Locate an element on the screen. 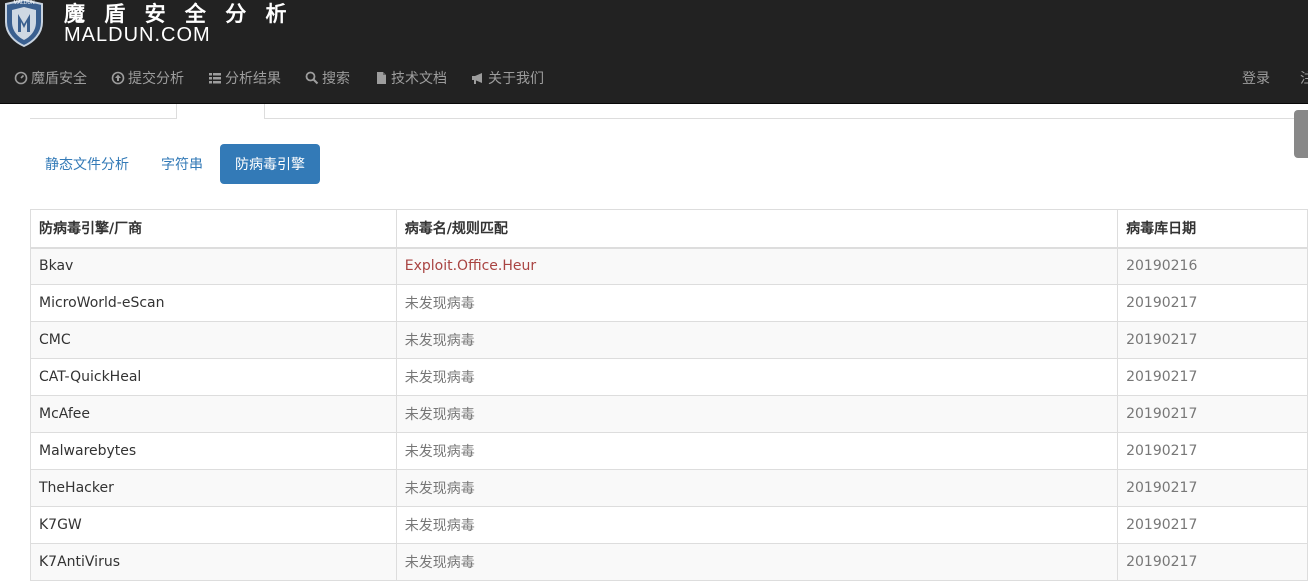  scrollbar-handle is located at coordinates (1301, 134).